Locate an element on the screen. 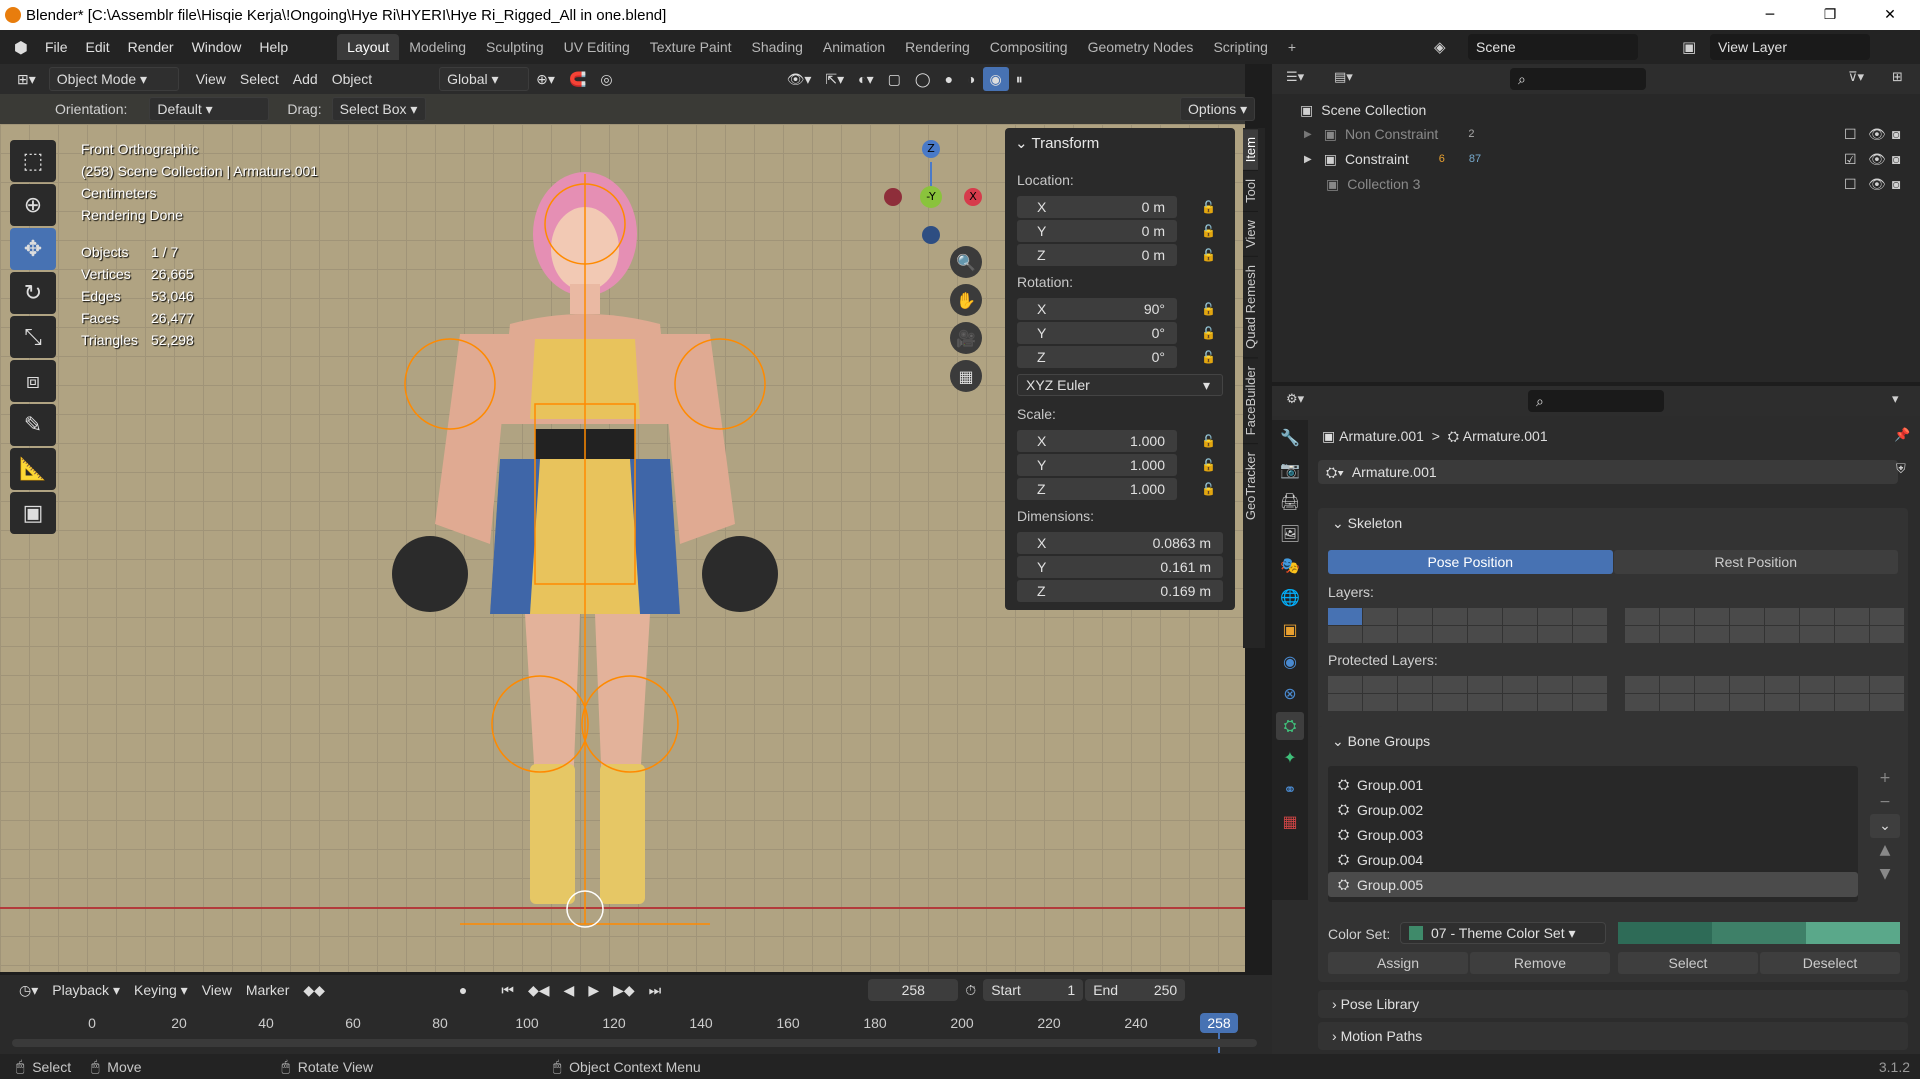 This screenshot has height=1079, width=1920. tab-facebuilder: FaceBuilder is located at coordinates (1250, 400).